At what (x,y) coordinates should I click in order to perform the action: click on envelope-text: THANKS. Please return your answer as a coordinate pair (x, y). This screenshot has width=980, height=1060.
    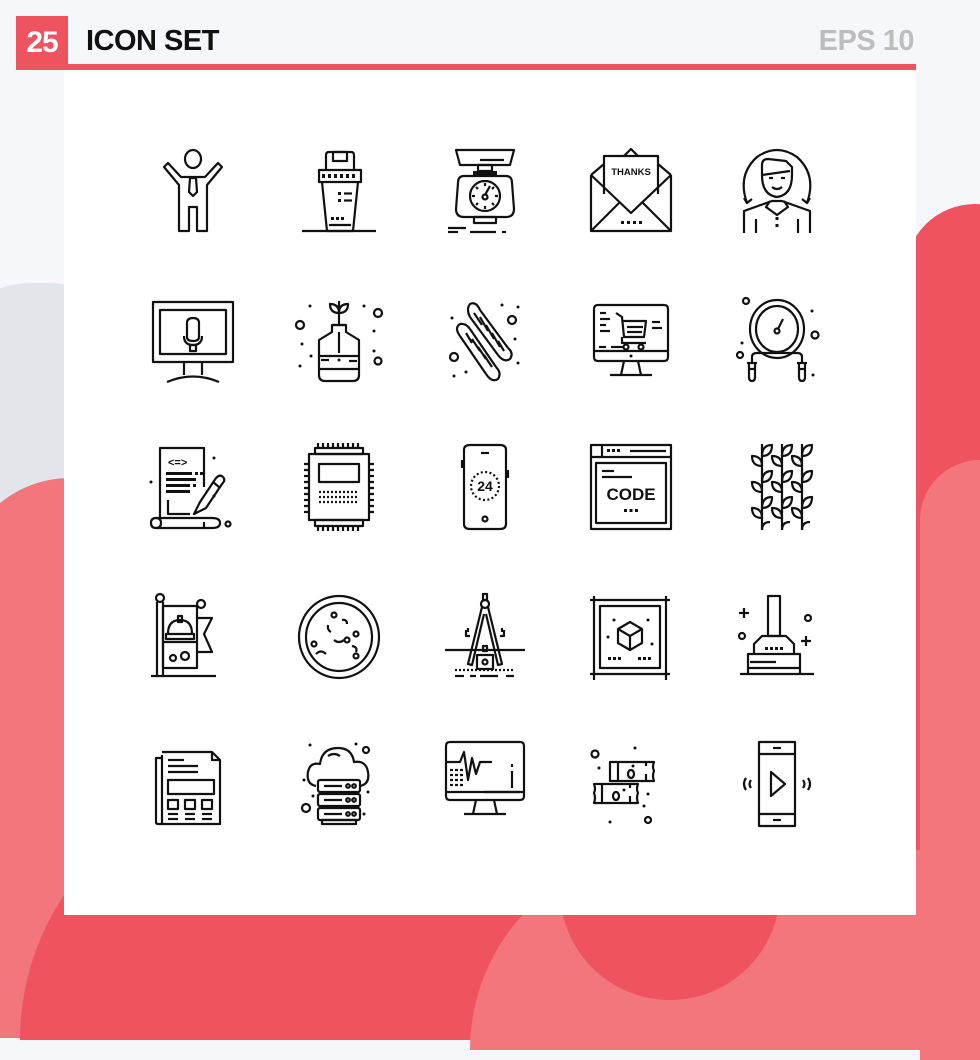
    Looking at the image, I should click on (631, 172).